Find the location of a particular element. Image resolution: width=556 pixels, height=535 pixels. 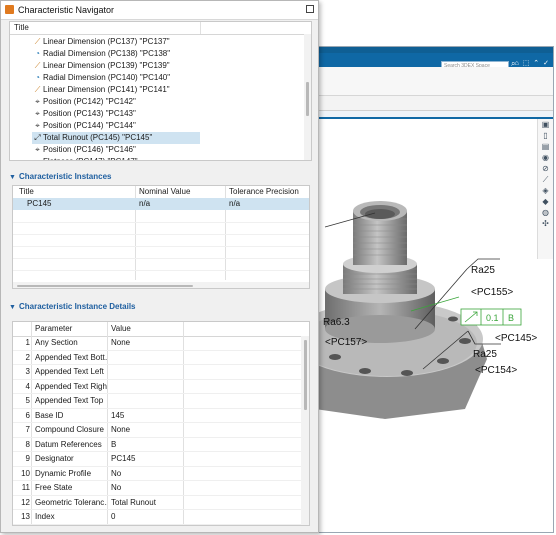

explode-icon: ✣ is located at coordinates (545, 223).